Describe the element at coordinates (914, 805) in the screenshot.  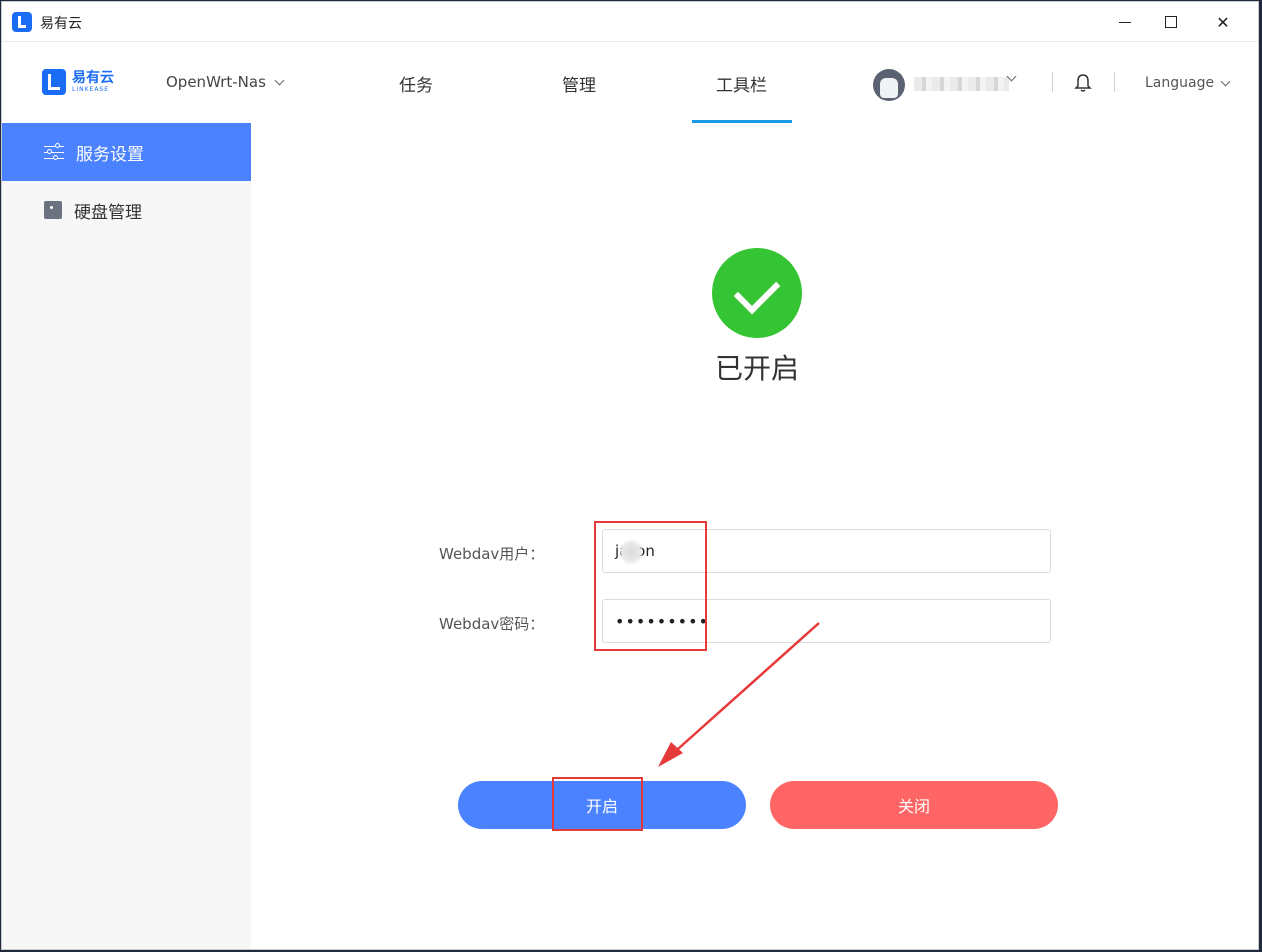
I see `close-button: 关闭` at that location.